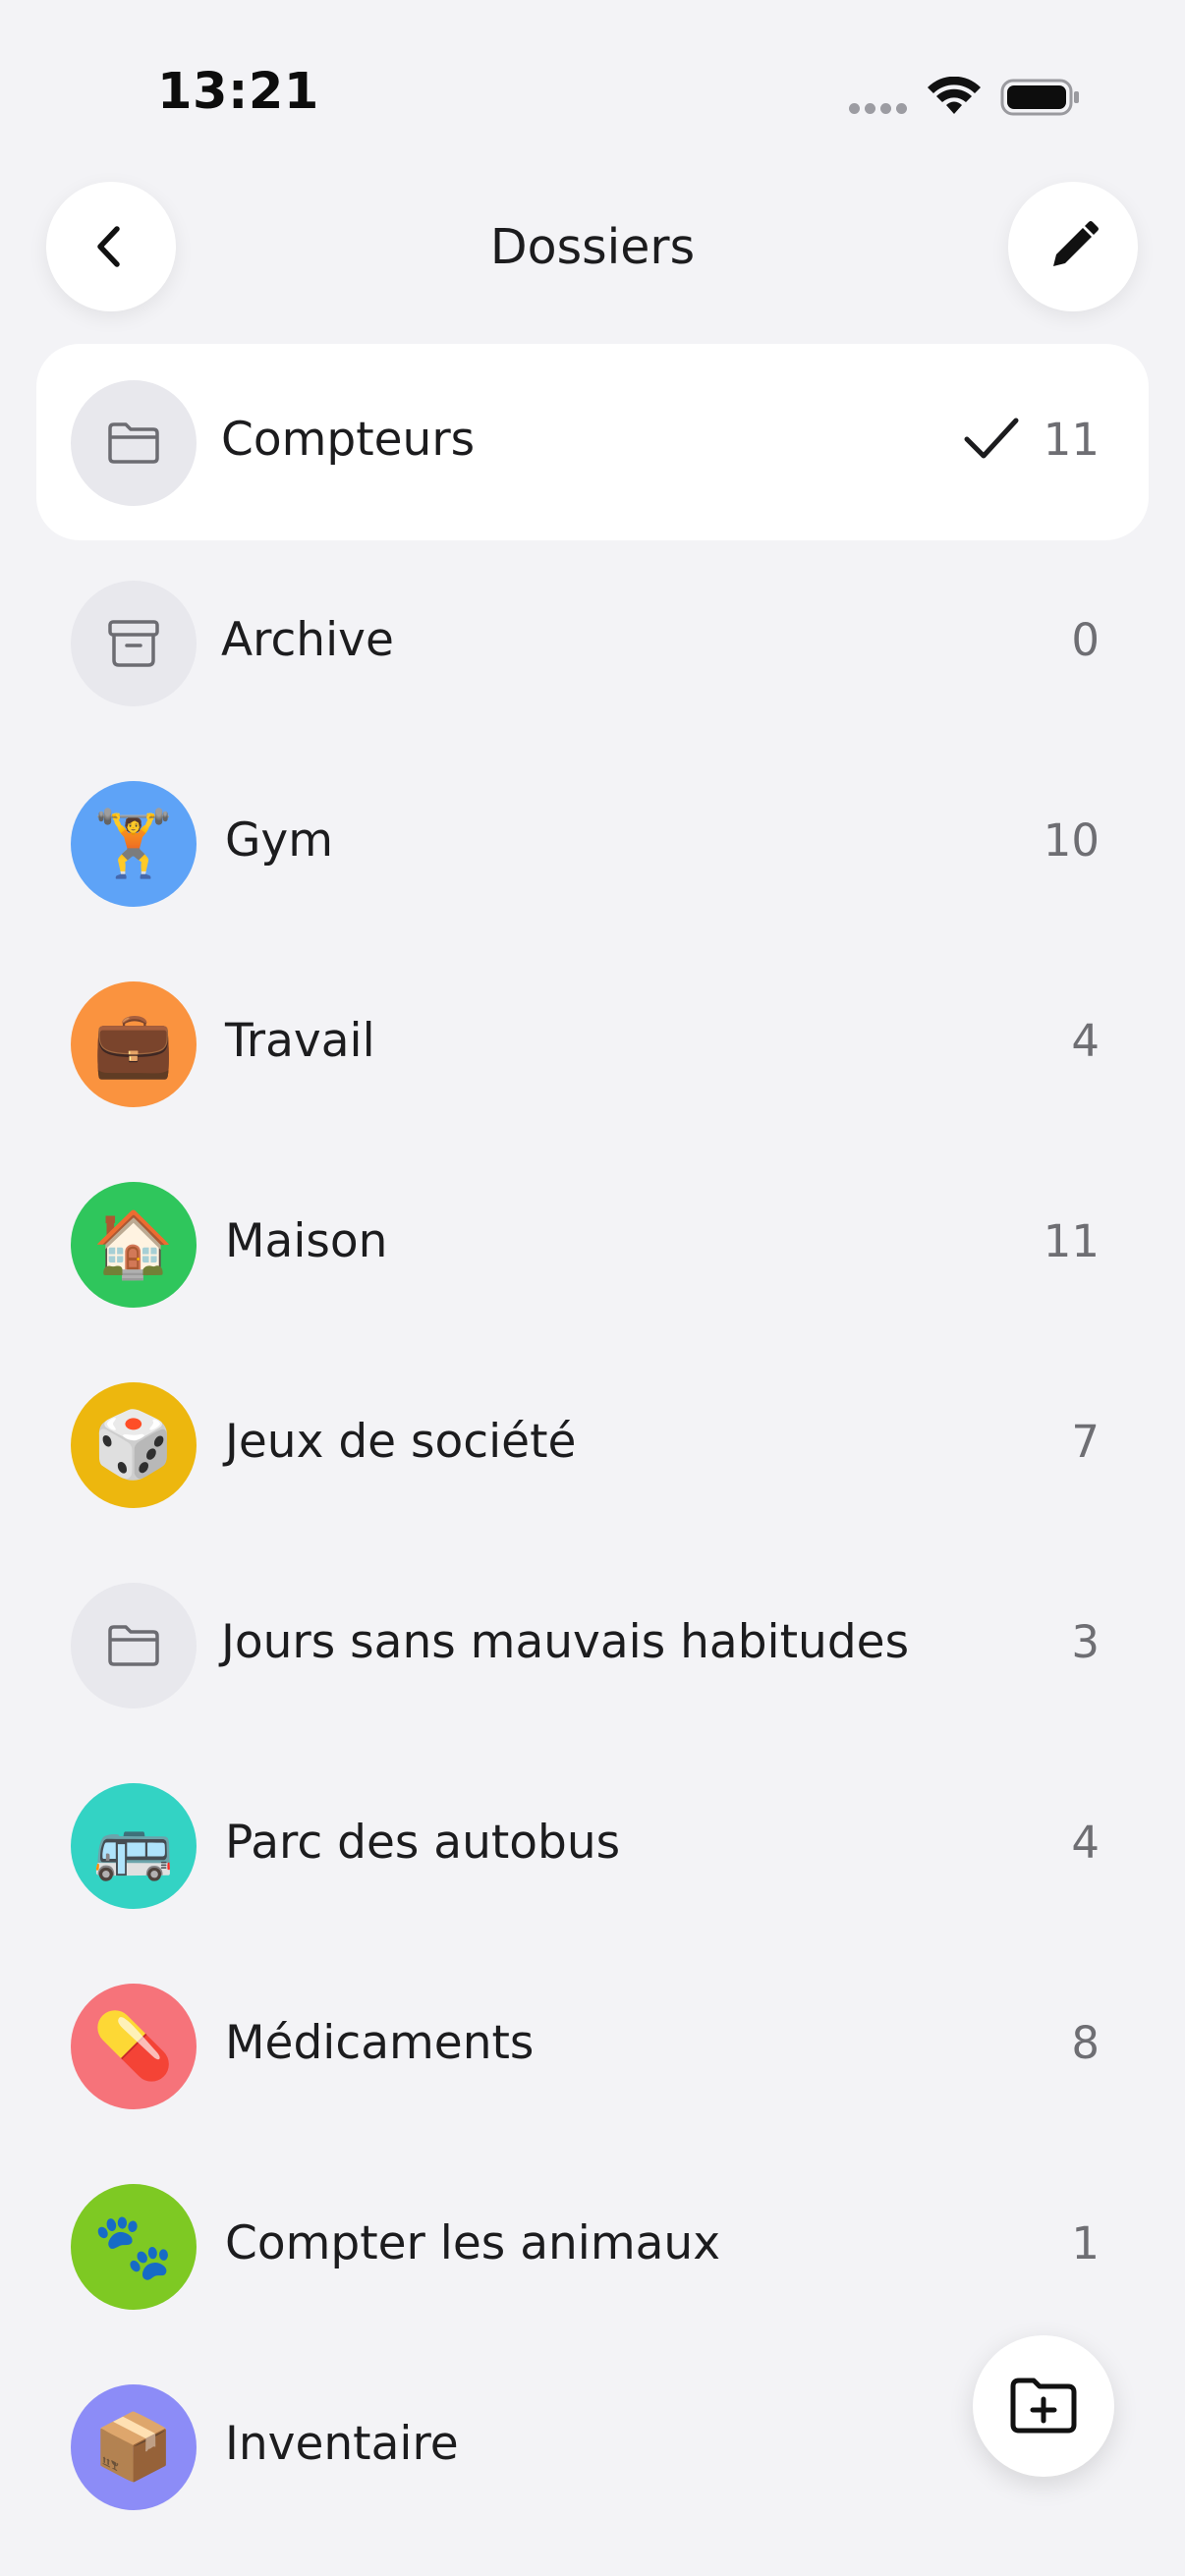 This screenshot has height=2576, width=1185. What do you see at coordinates (342, 2444) in the screenshot?
I see `folder-name: Inventaire` at bounding box center [342, 2444].